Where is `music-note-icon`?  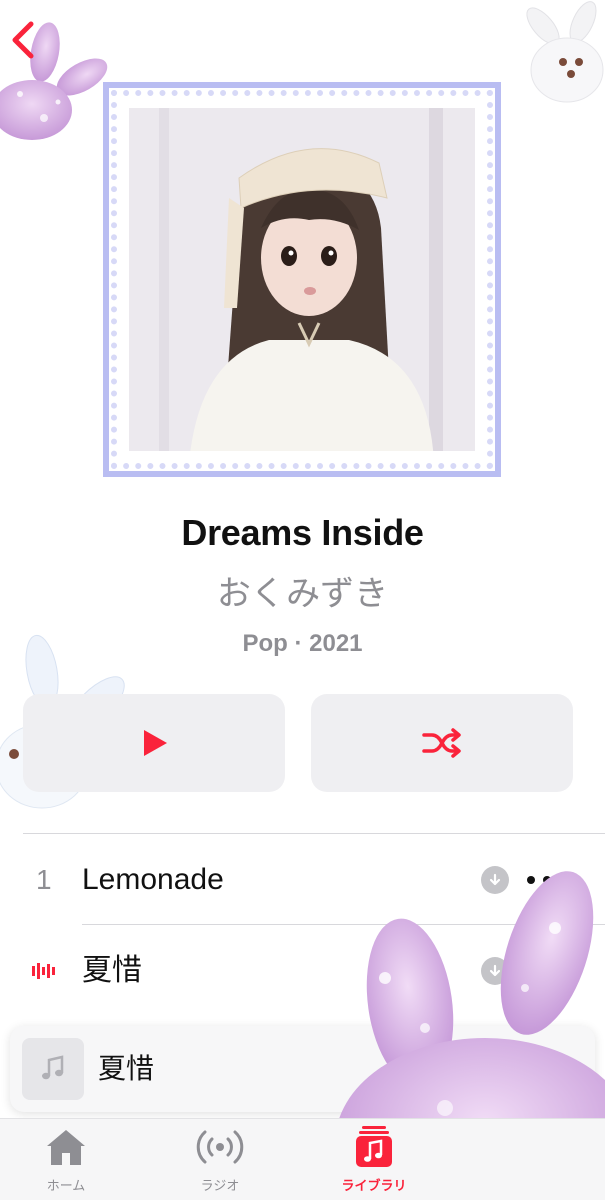 music-note-icon is located at coordinates (53, 1067).